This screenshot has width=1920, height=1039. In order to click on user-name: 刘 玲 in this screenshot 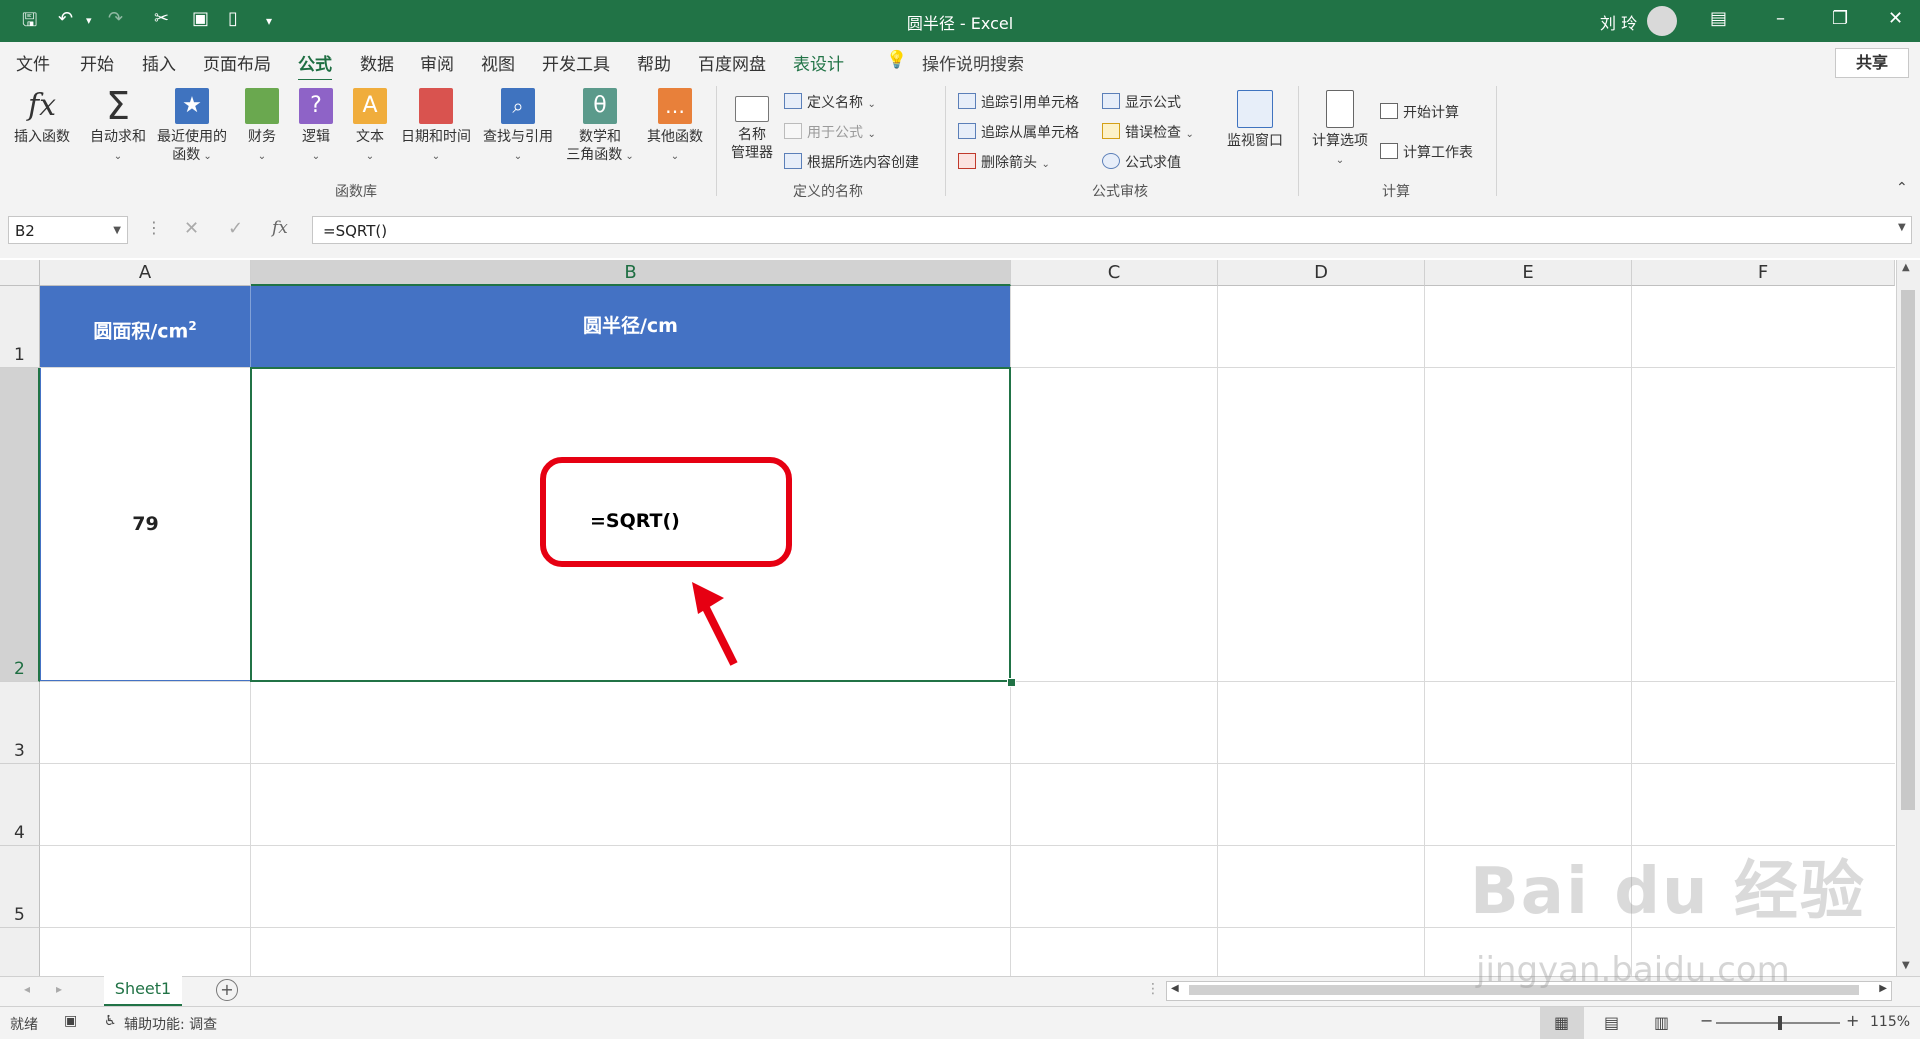, I will do `click(1618, 22)`.